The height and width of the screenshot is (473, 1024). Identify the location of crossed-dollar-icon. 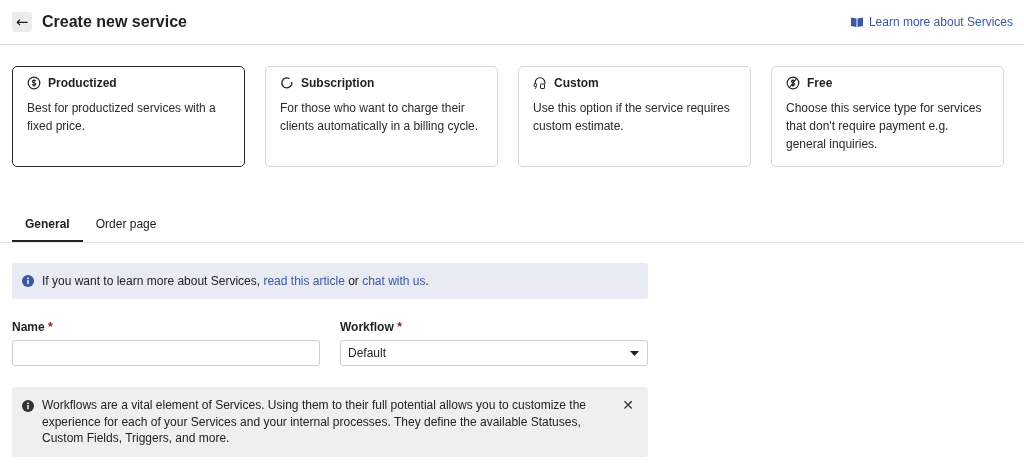
(793, 83).